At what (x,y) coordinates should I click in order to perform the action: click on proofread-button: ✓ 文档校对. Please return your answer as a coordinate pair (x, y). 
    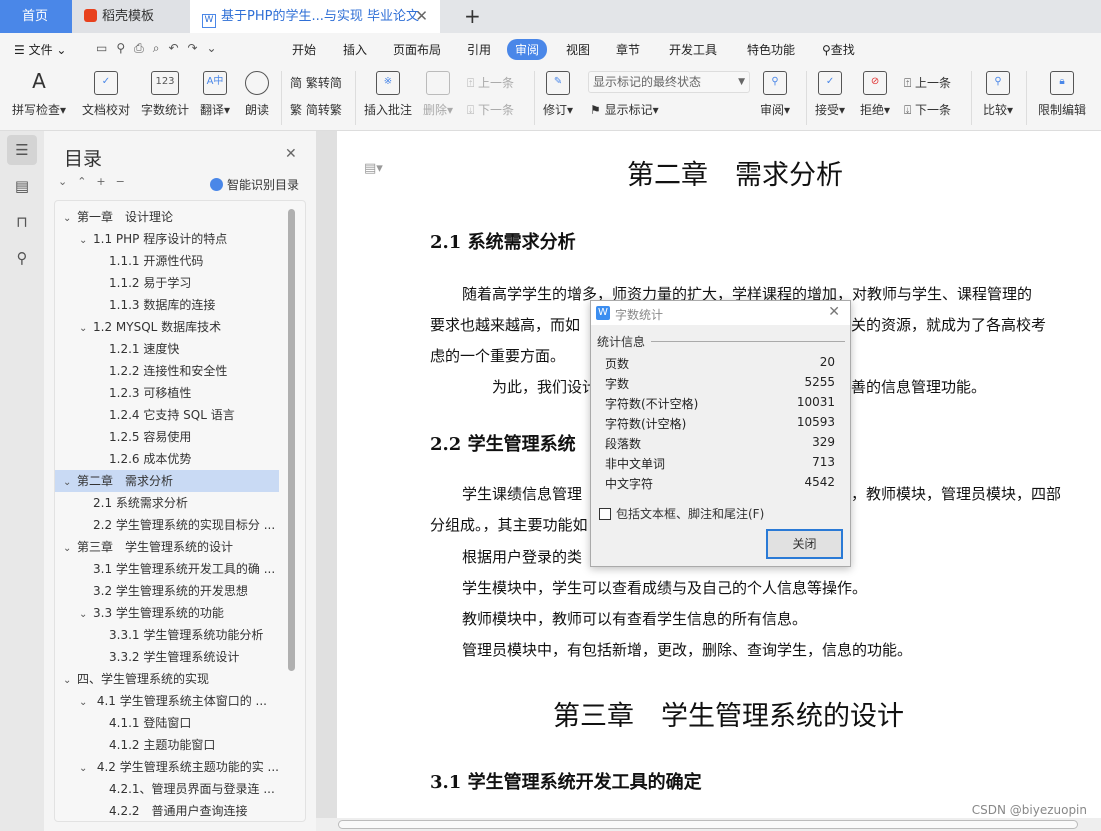
    Looking at the image, I should click on (106, 94).